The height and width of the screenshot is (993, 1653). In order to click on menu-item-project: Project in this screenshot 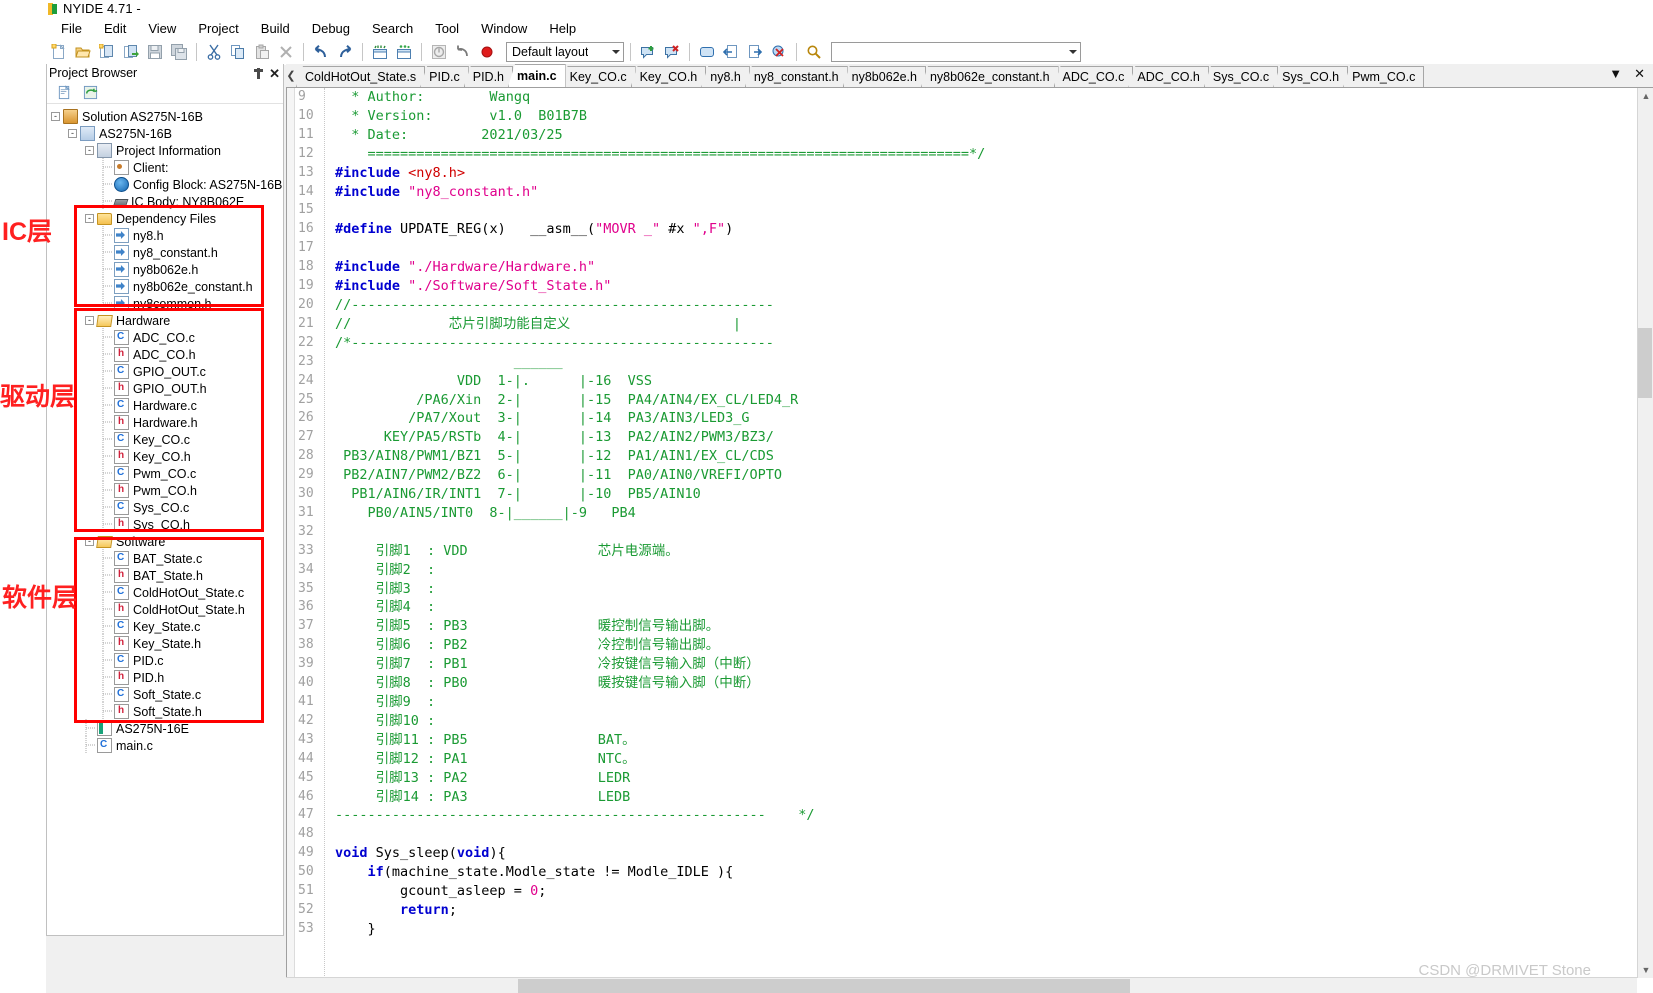, I will do `click(218, 28)`.